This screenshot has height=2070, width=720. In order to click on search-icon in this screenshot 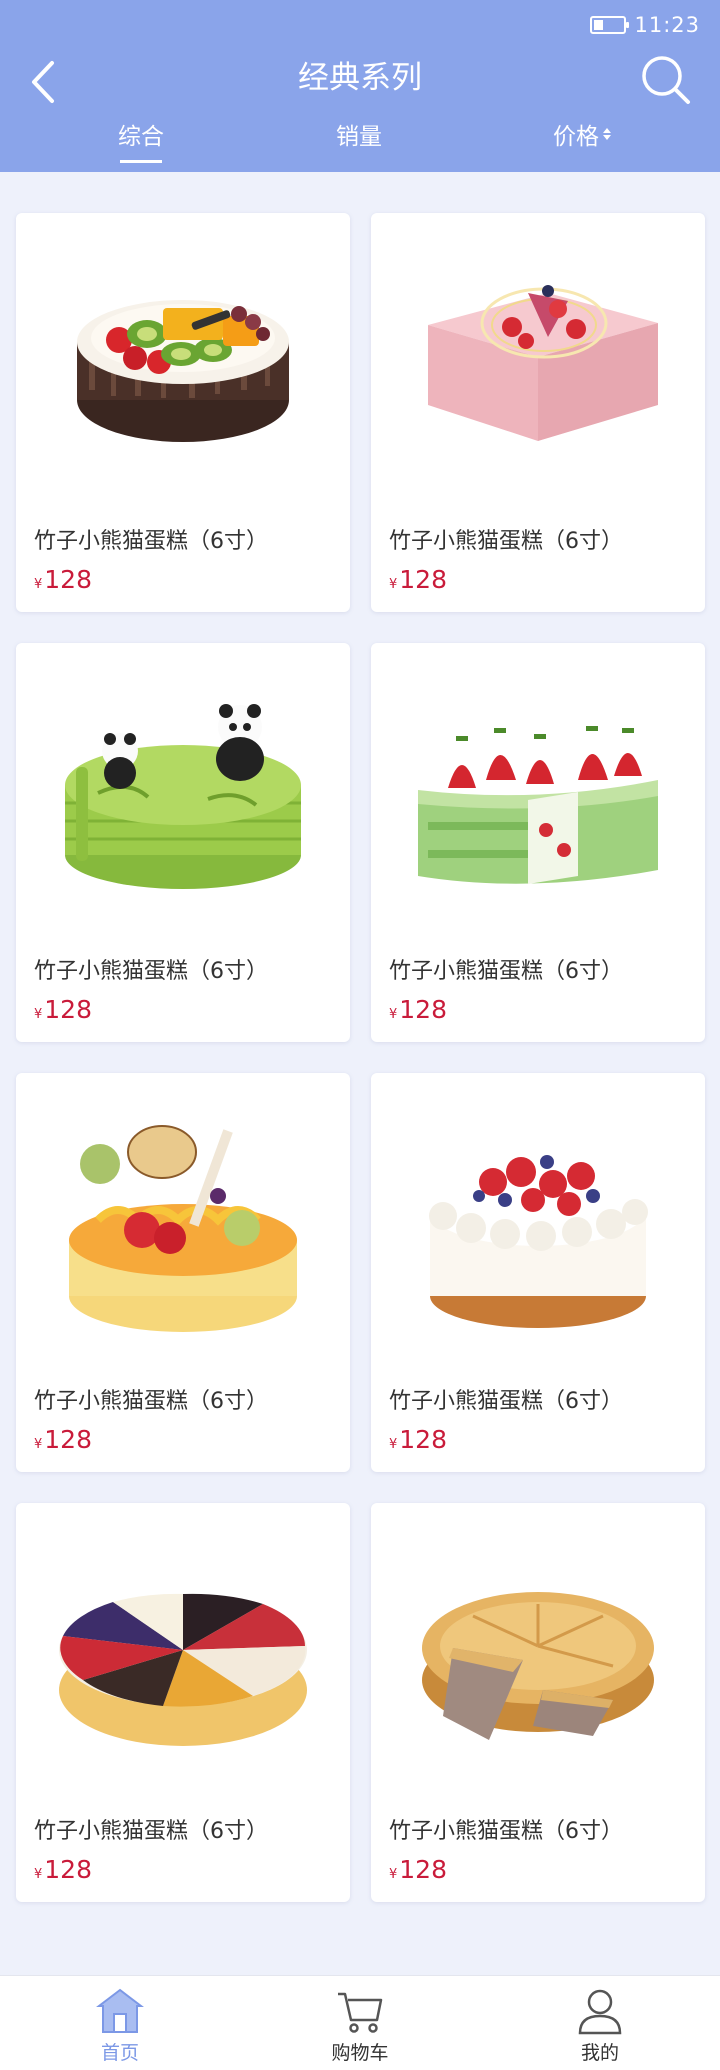, I will do `click(666, 80)`.